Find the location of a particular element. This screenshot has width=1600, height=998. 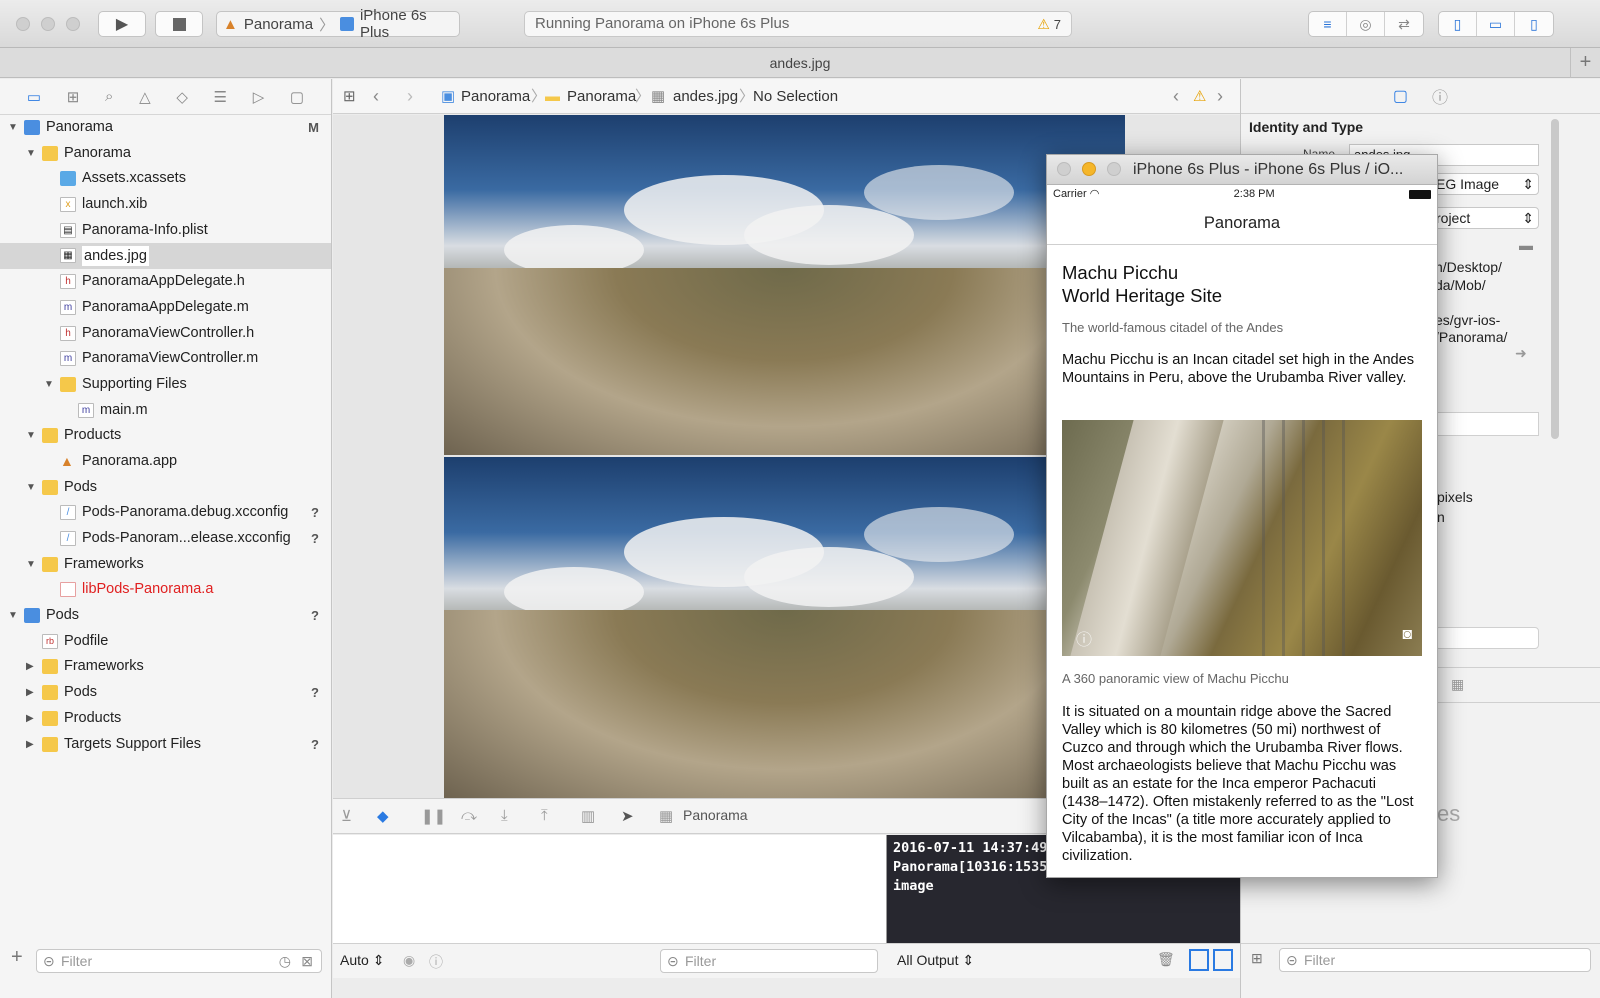

step-over-icon: ⤼ is located at coordinates (469, 815).